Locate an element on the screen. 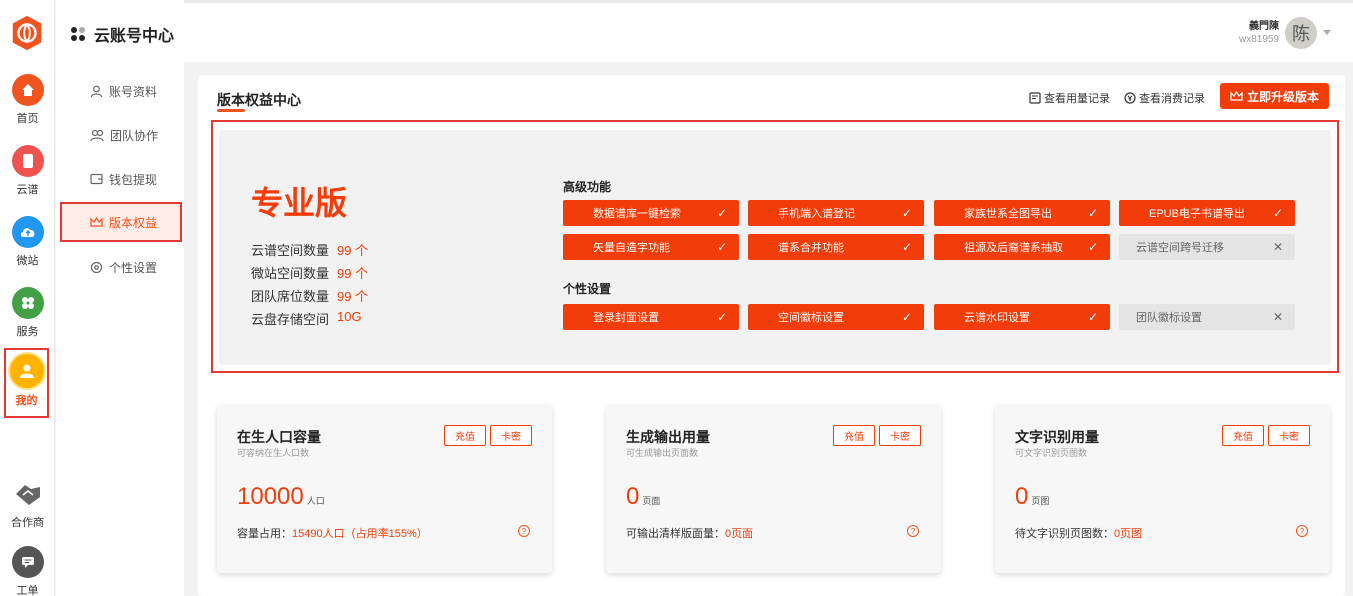 The image size is (1353, 596). rail-item-mine: 我的 is located at coordinates (26, 383).